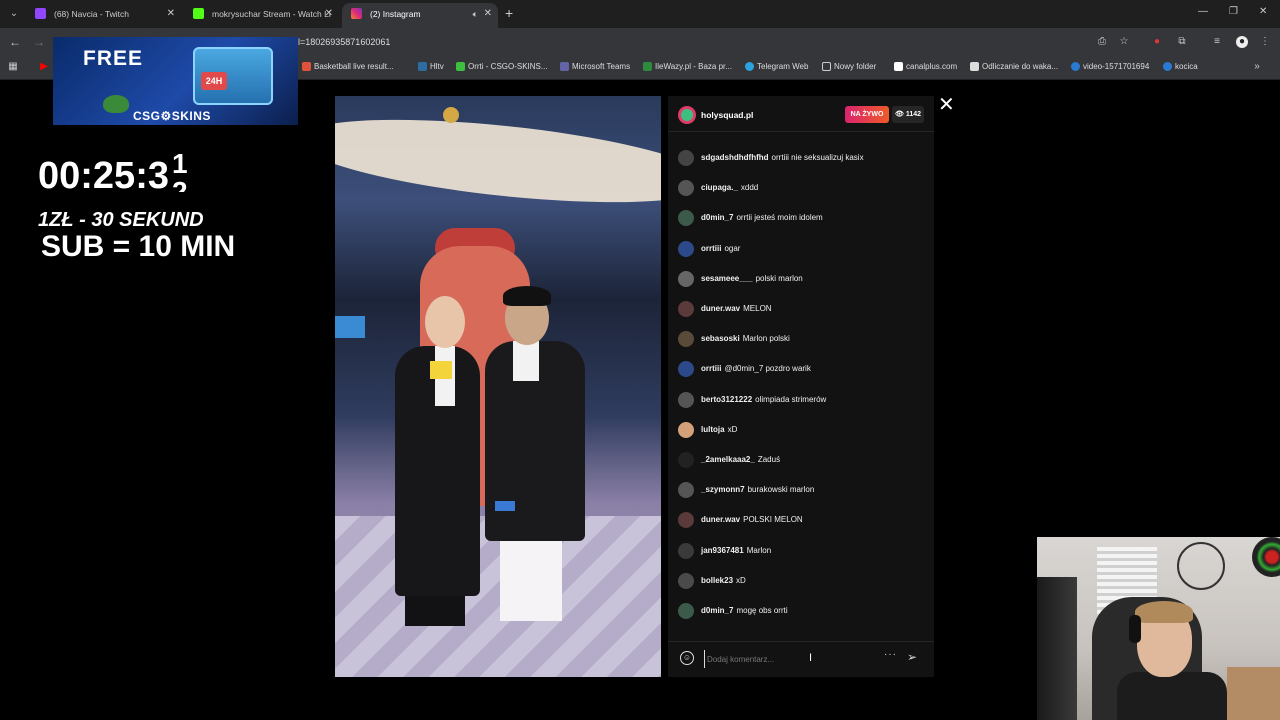 The height and width of the screenshot is (720, 1280). I want to click on comment-text: orrtiii ogar, so click(720, 248).